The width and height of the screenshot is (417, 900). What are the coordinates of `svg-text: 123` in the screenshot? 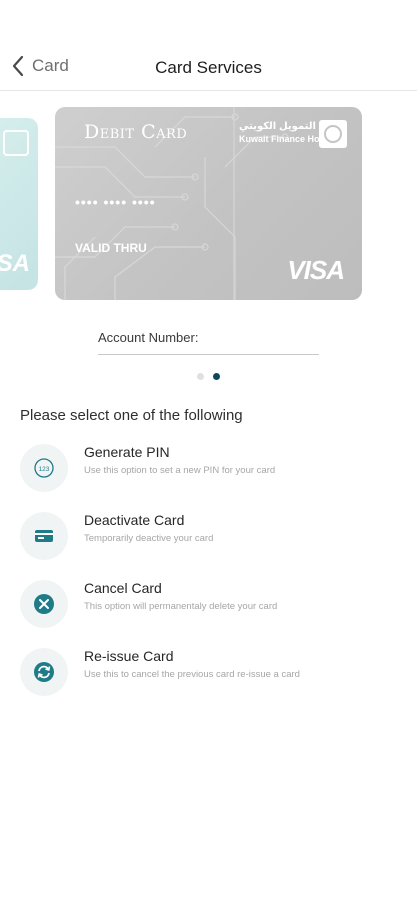 It's located at (44, 469).